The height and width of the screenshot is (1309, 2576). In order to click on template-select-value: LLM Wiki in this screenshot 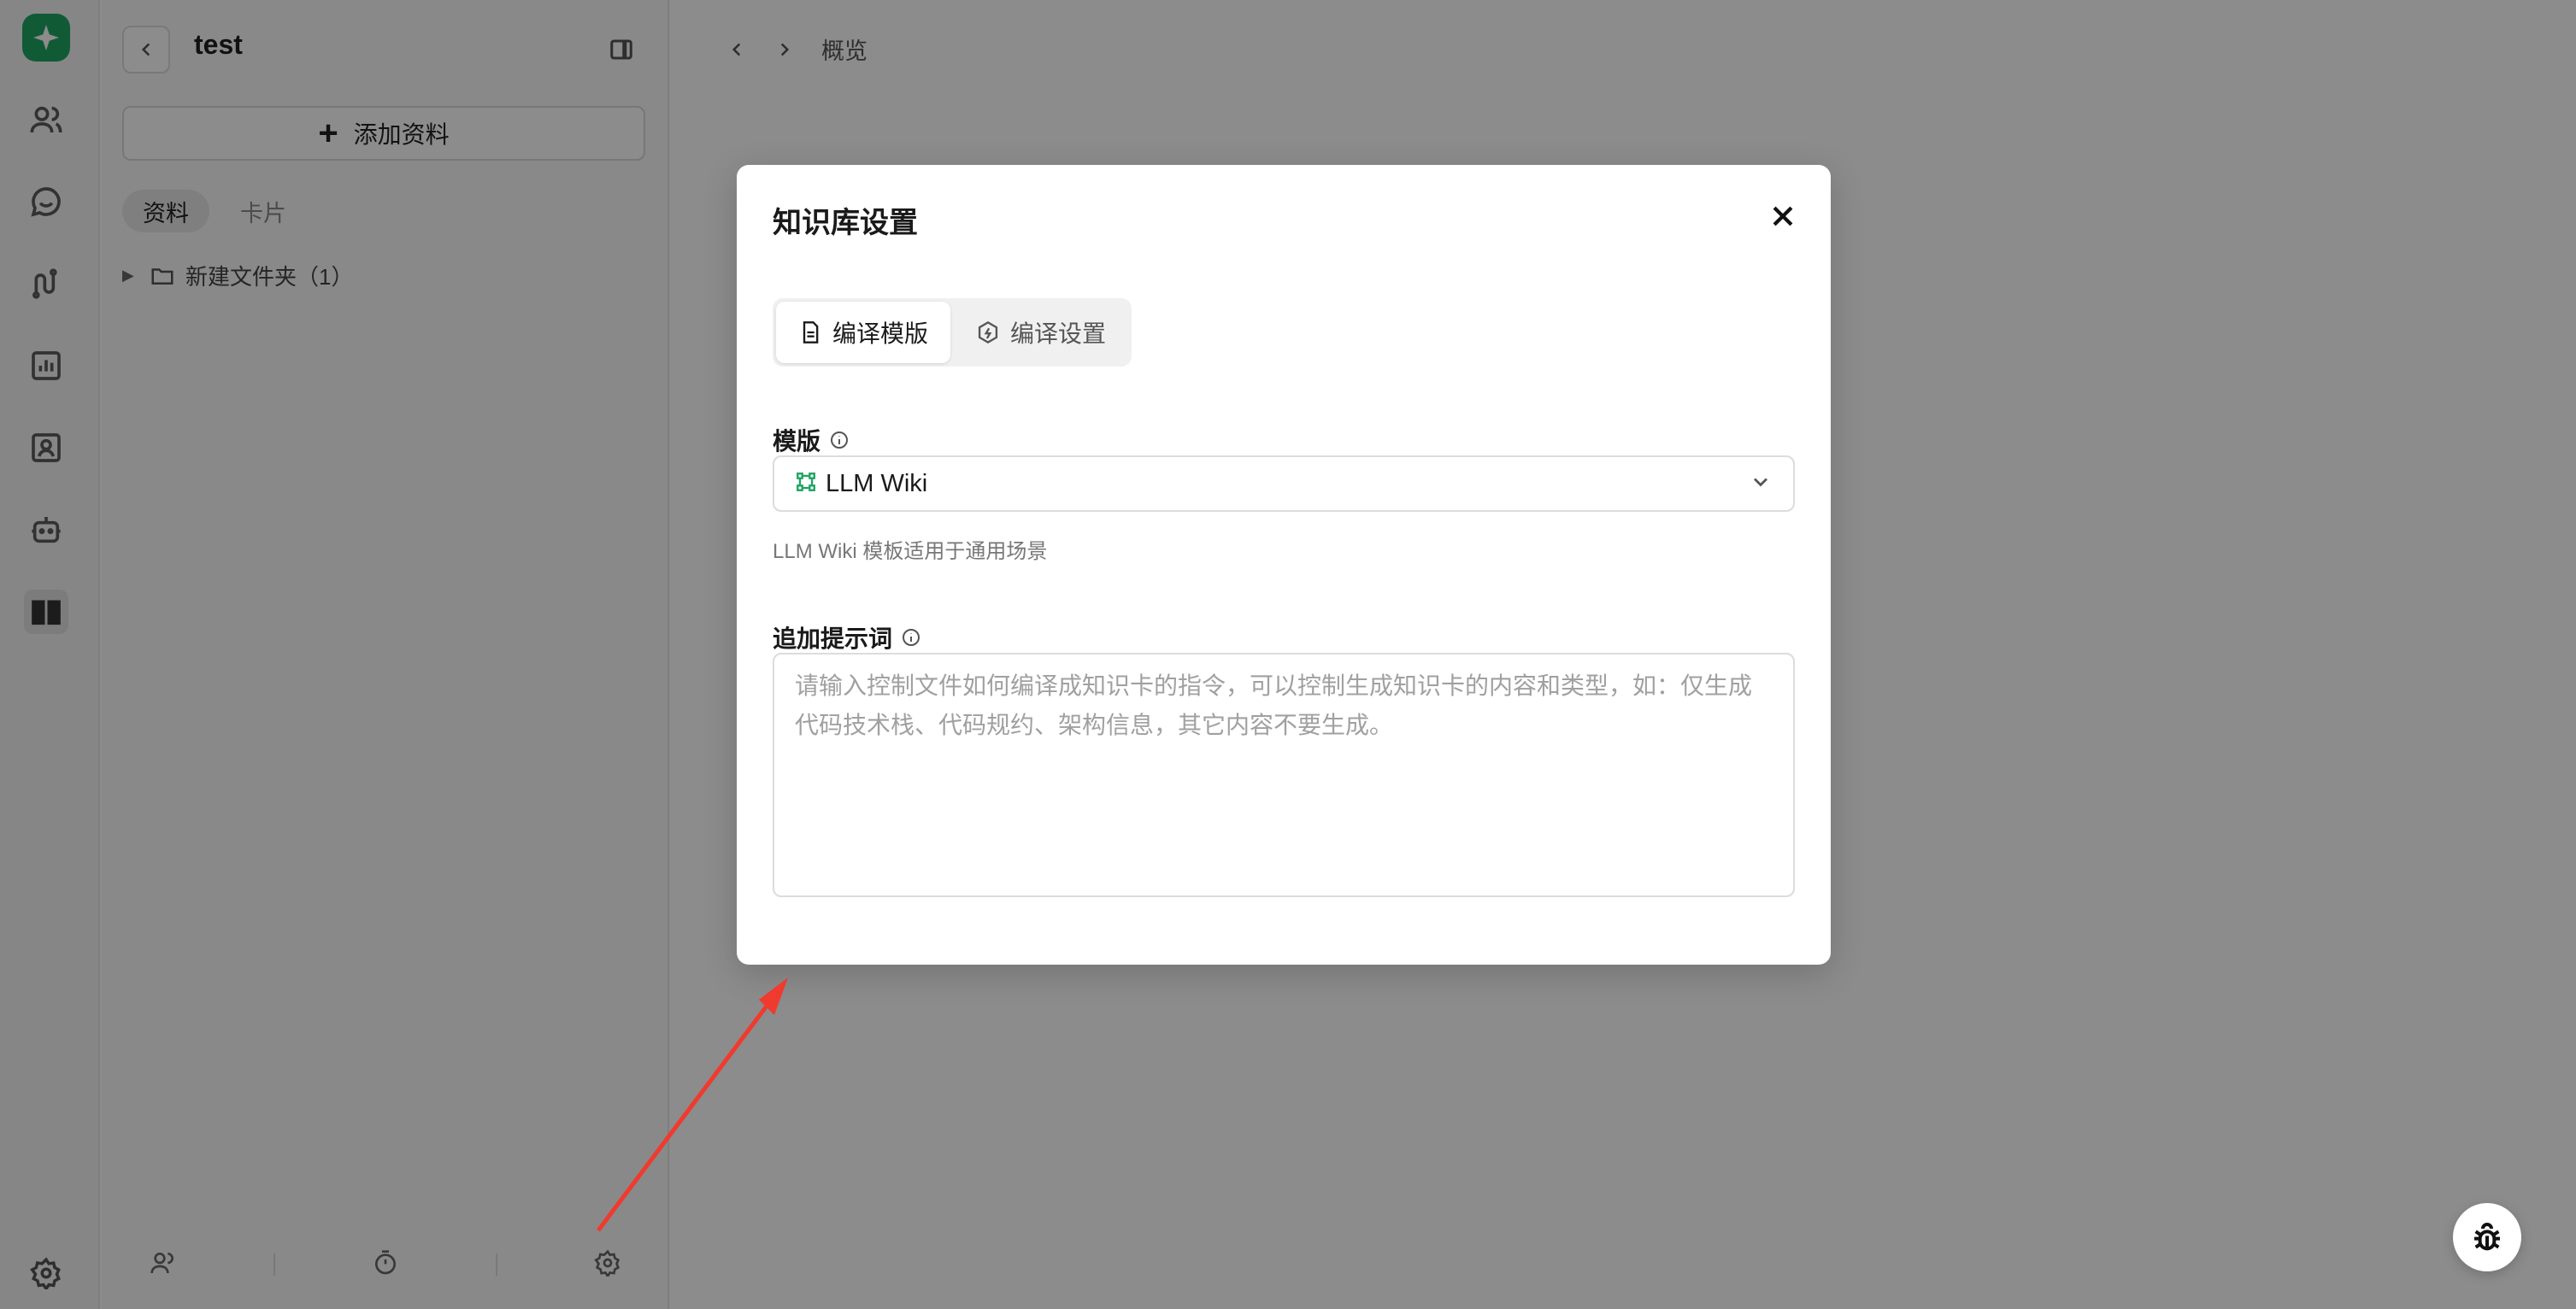, I will do `click(877, 483)`.